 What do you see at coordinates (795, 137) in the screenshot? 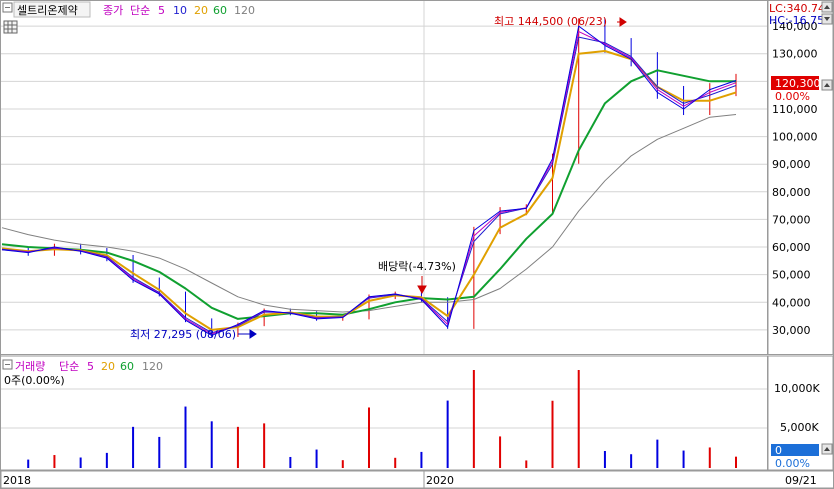
I see `price-tick-label: 100,000` at bounding box center [795, 137].